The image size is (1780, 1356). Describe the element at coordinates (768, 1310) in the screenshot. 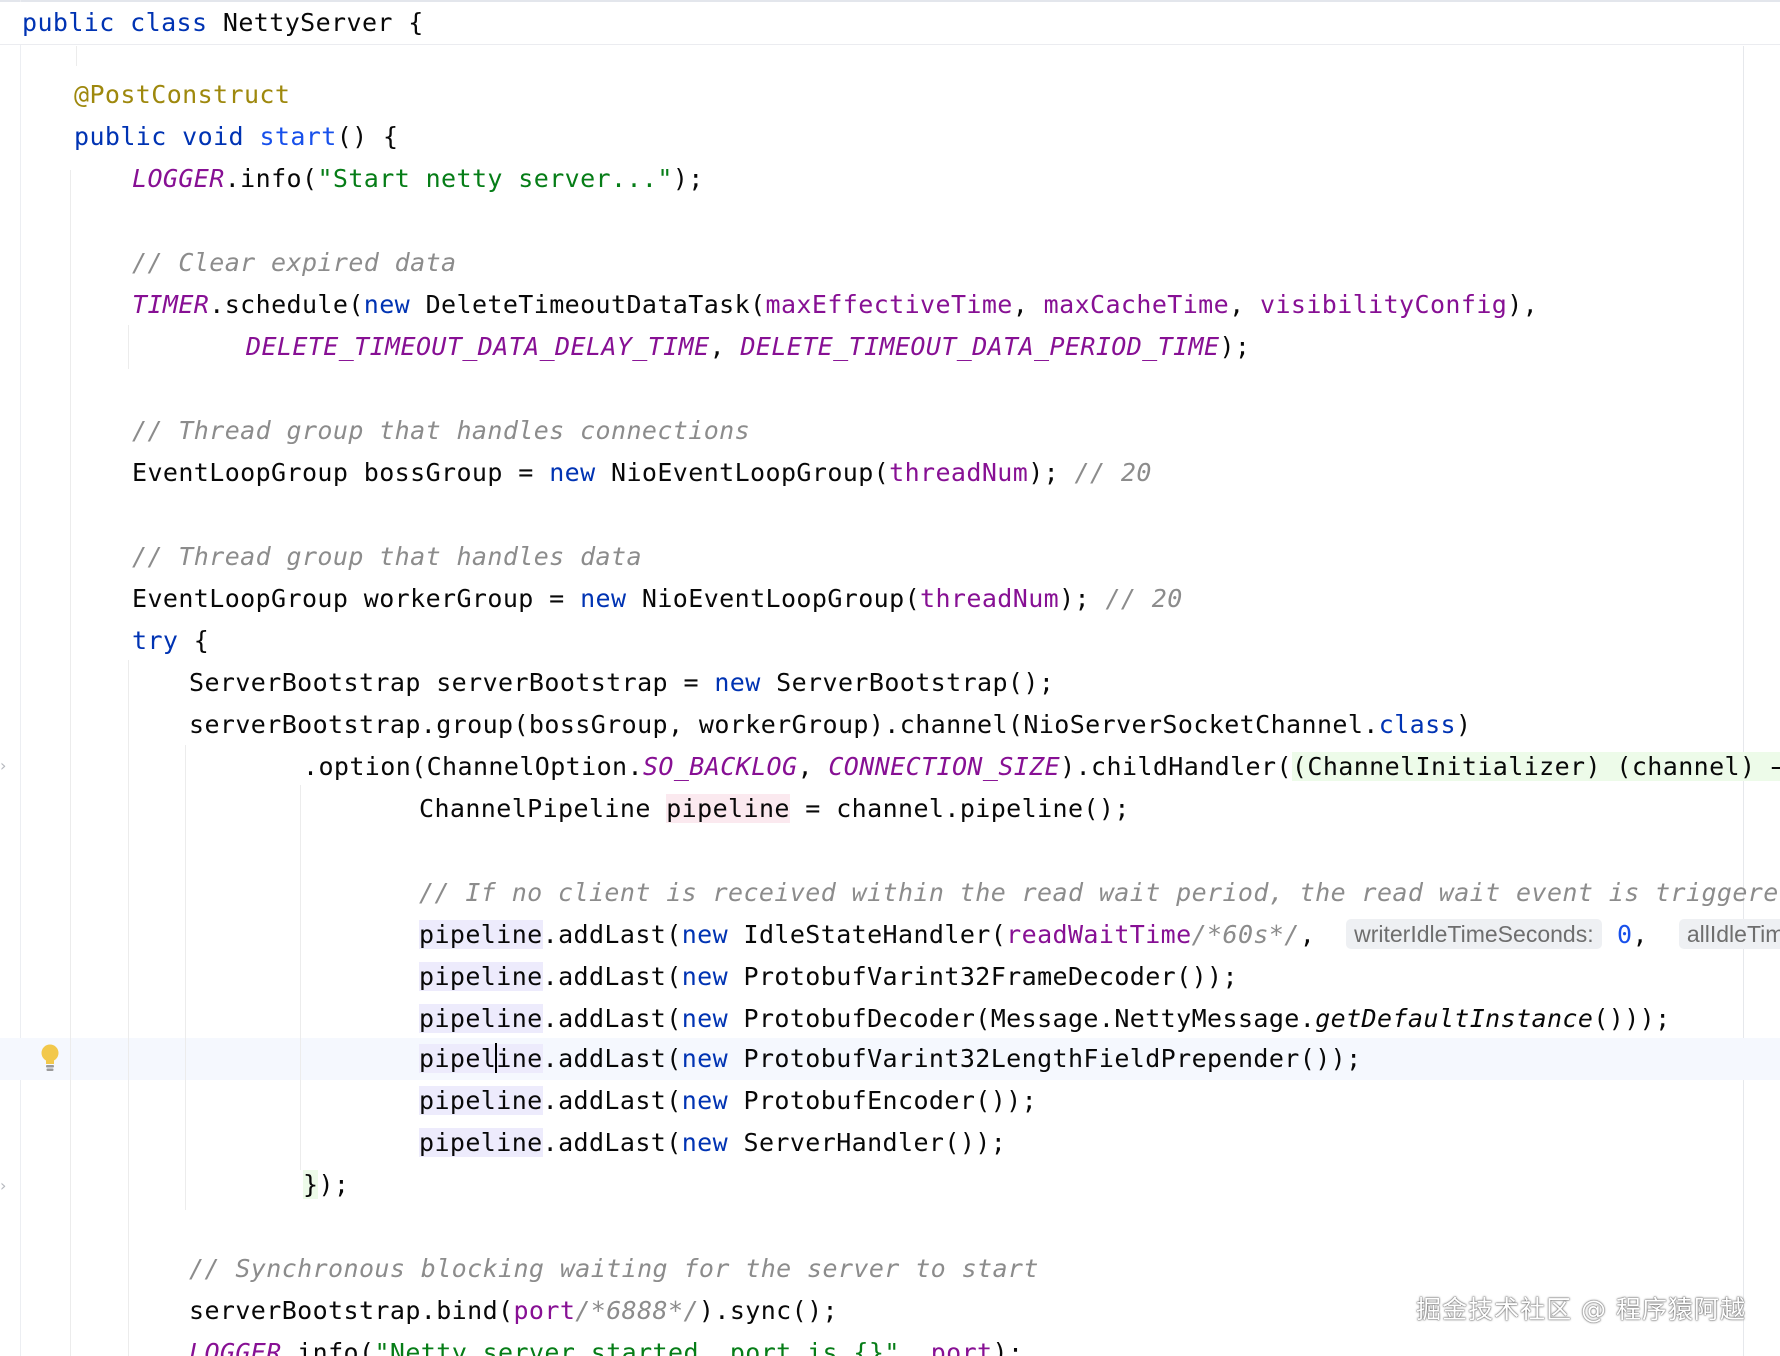

I see `code-text: ).sync();` at that location.